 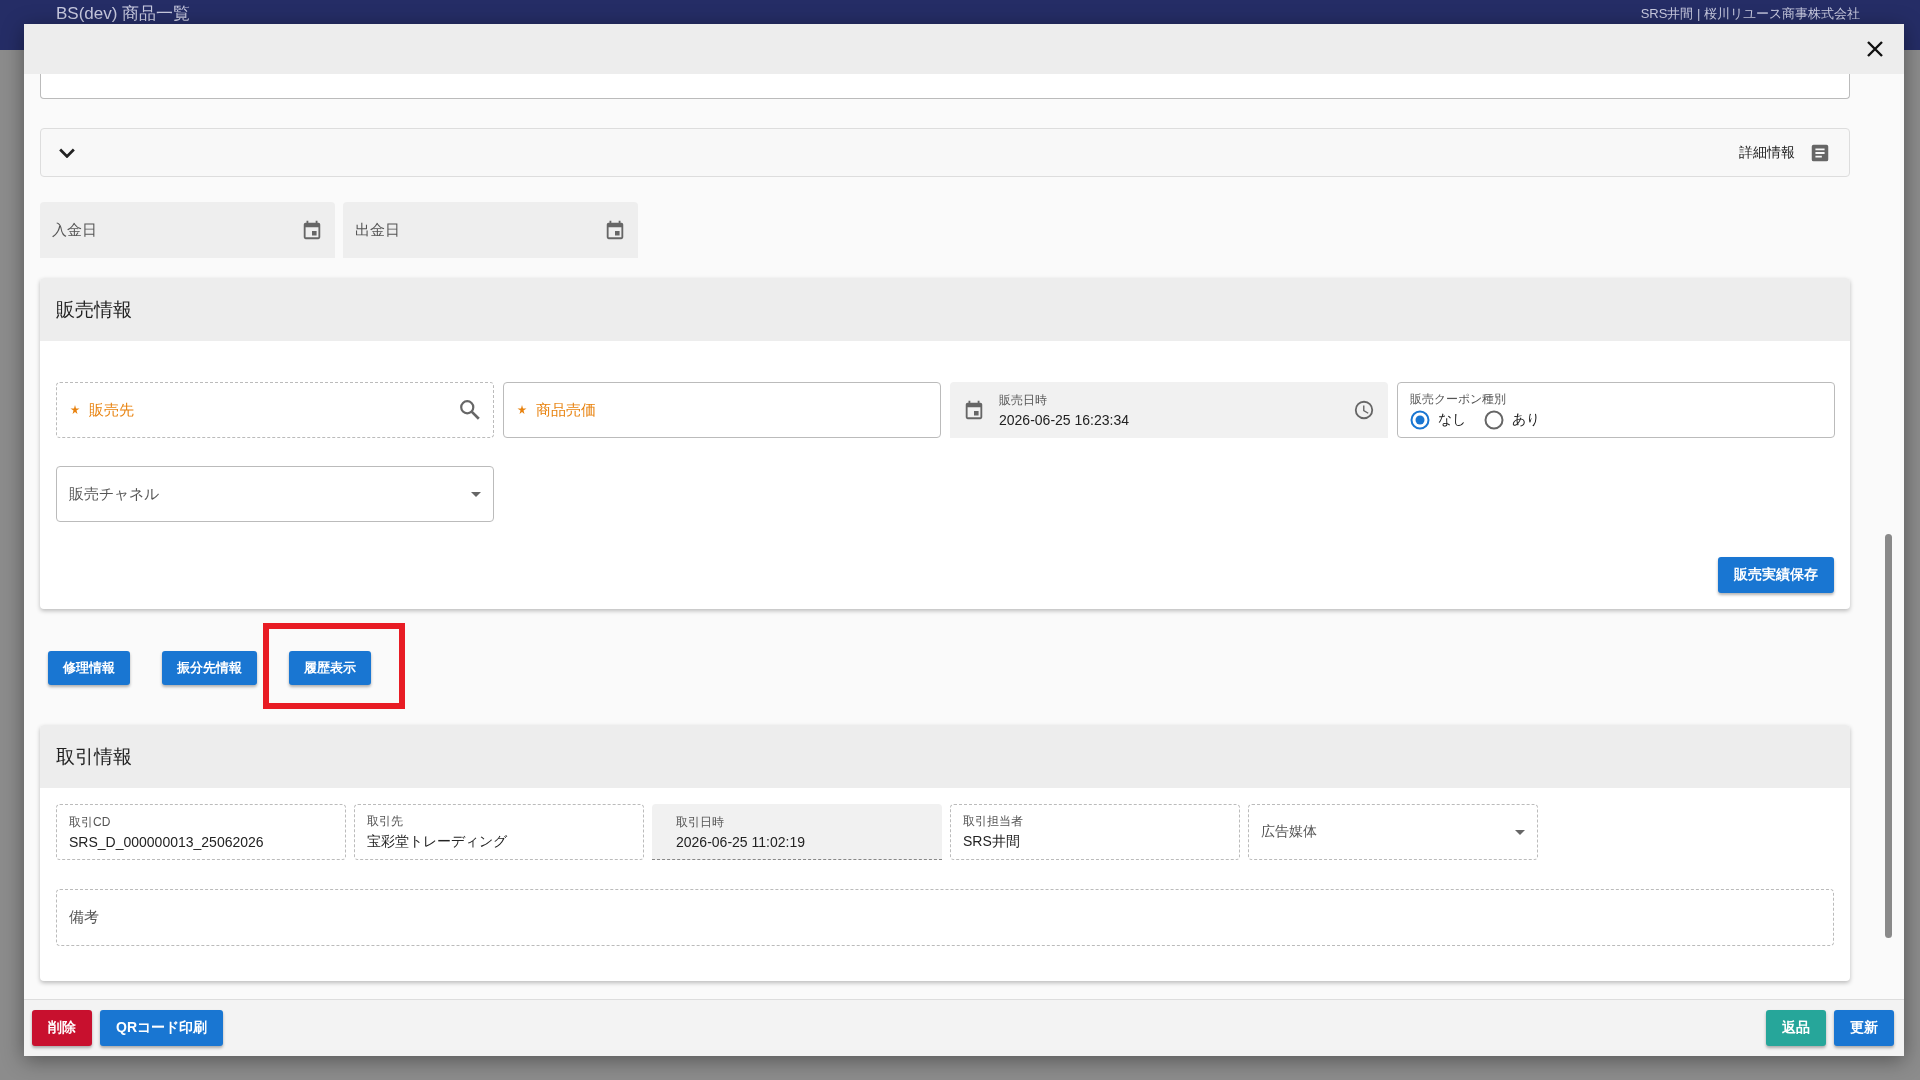 I want to click on action-button: 履歴表示, so click(x=330, y=668).